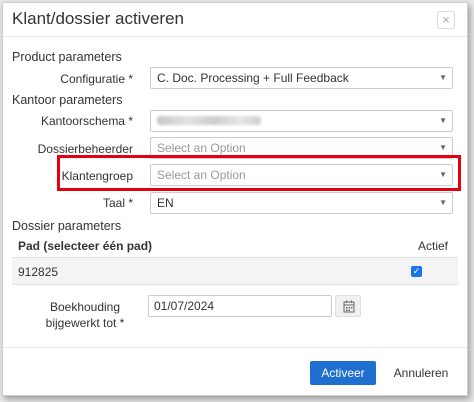 Image resolution: width=474 pixels, height=402 pixels. I want to click on configuratie-select: C. Doc. Processing + Full Feedback ▼, so click(301, 78).